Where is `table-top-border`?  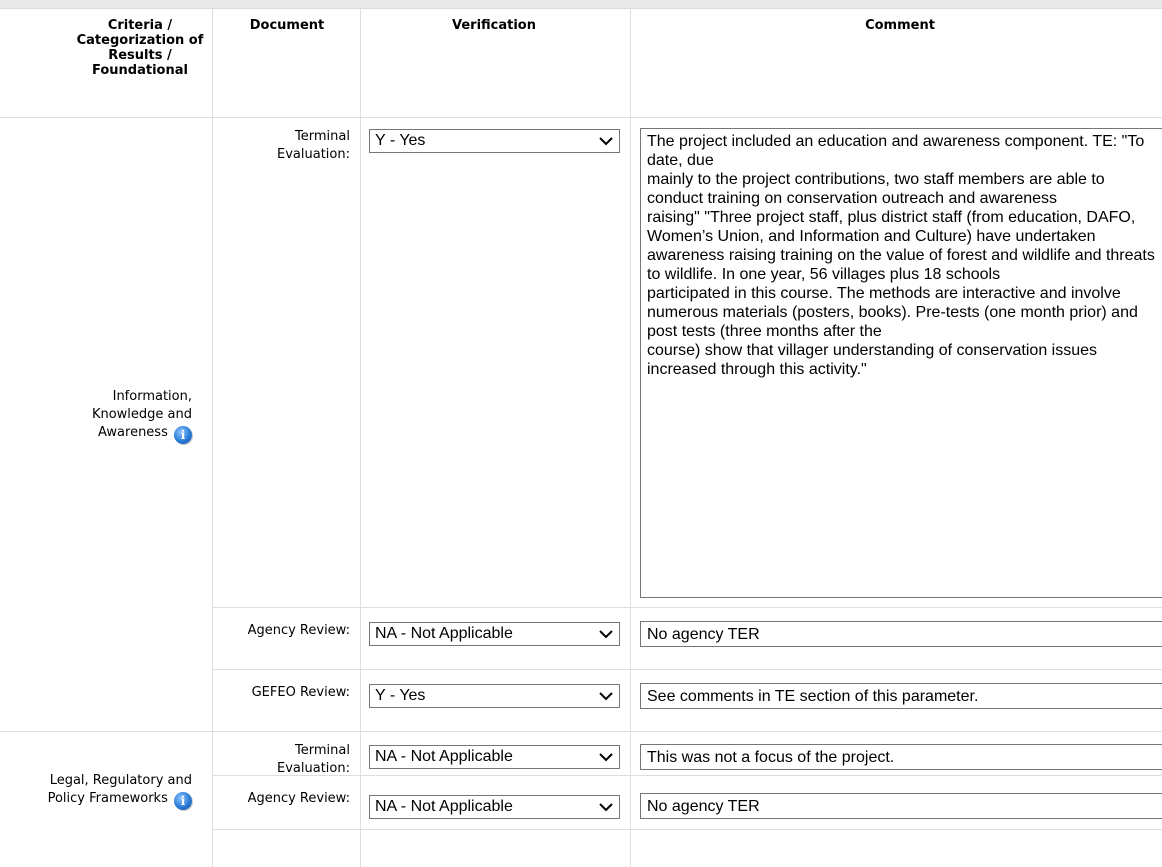 table-top-border is located at coordinates (581, 4).